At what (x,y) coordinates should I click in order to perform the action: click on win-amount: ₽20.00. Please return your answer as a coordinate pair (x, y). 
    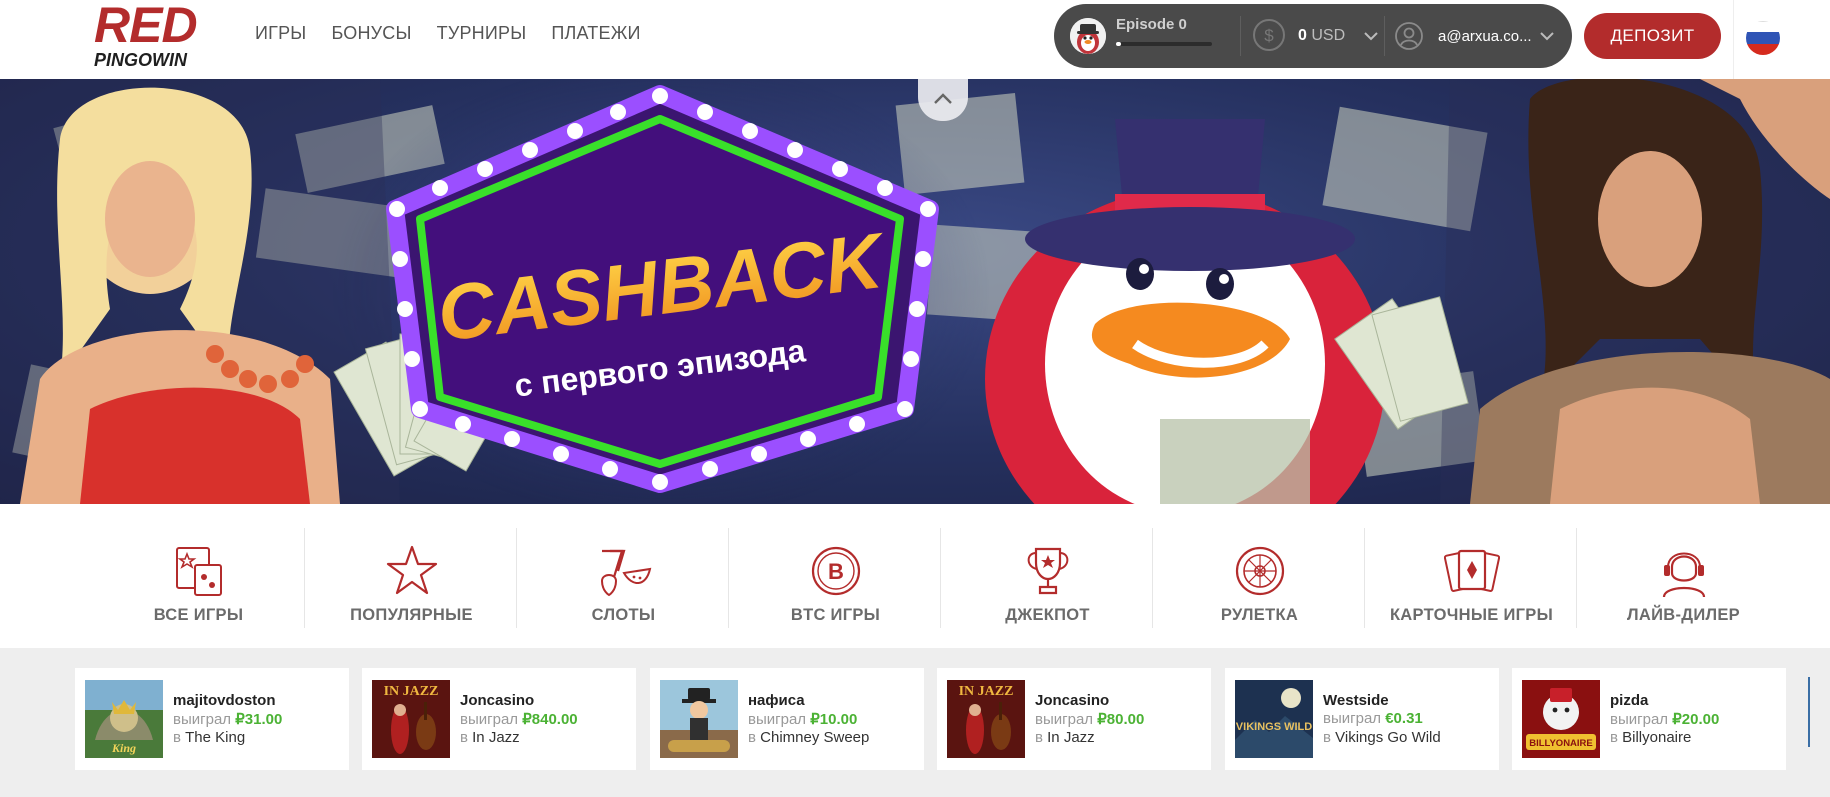
    Looking at the image, I should click on (1696, 719).